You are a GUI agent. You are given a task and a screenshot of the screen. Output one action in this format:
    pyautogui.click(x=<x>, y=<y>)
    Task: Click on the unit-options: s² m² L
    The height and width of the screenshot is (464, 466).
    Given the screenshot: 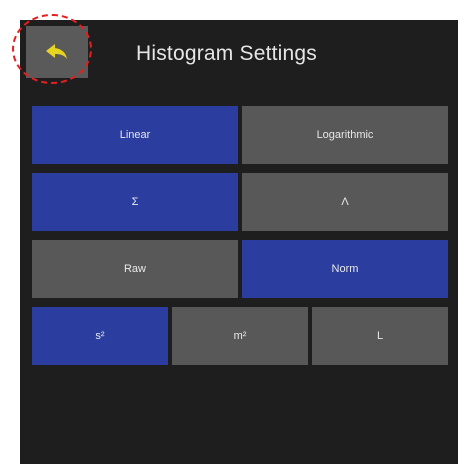 What is the action you would take?
    pyautogui.click(x=240, y=336)
    